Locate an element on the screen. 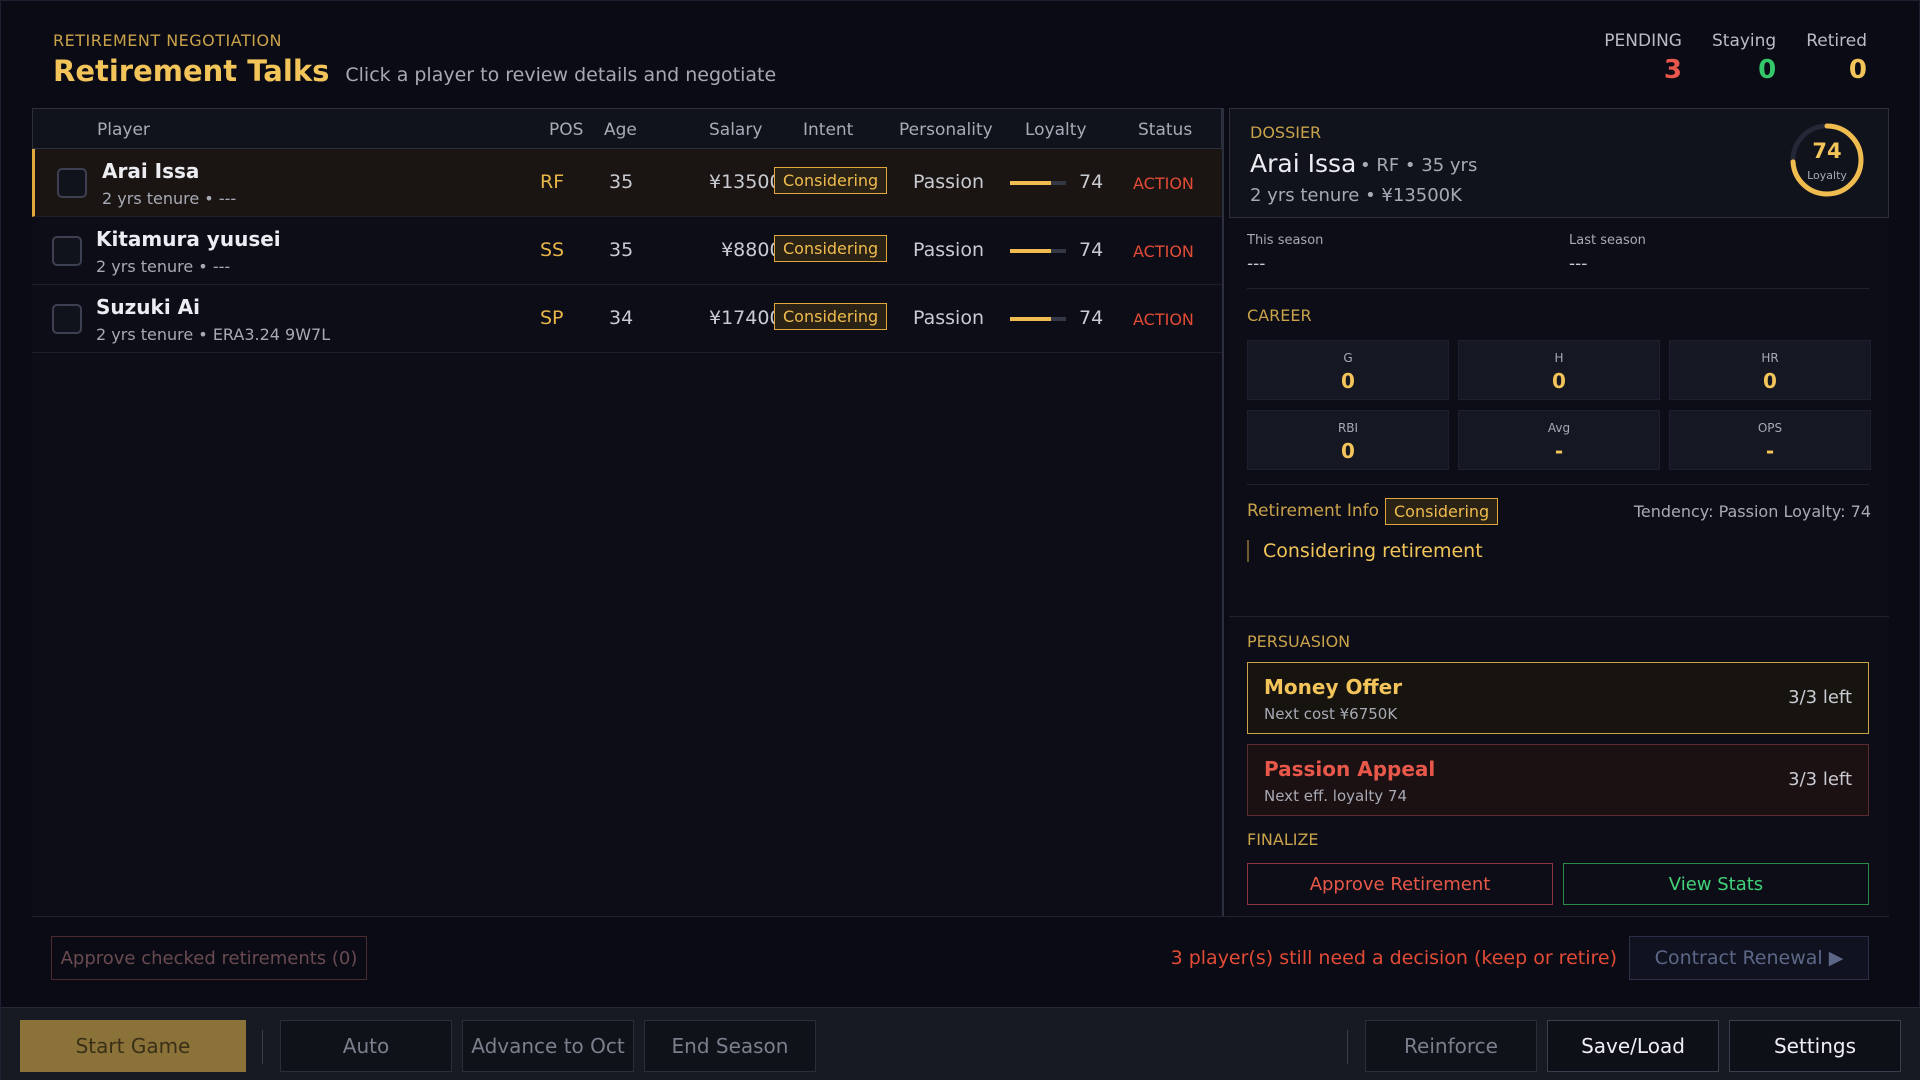 Image resolution: width=1920 pixels, height=1080 pixels. save-load-button: Save/Load is located at coordinates (1633, 1046).